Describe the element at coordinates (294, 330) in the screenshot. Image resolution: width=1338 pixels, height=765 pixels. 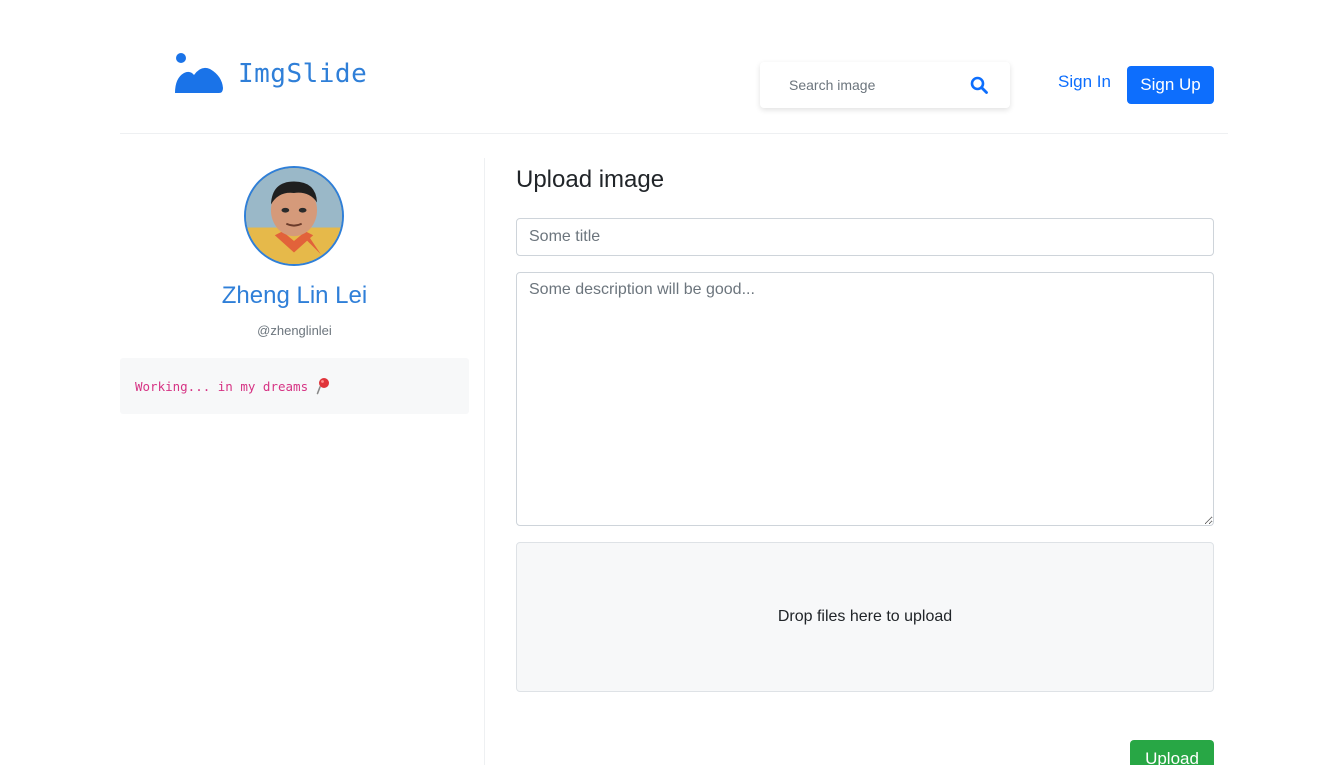
I see `profile-handle: @zhenglinlei` at that location.